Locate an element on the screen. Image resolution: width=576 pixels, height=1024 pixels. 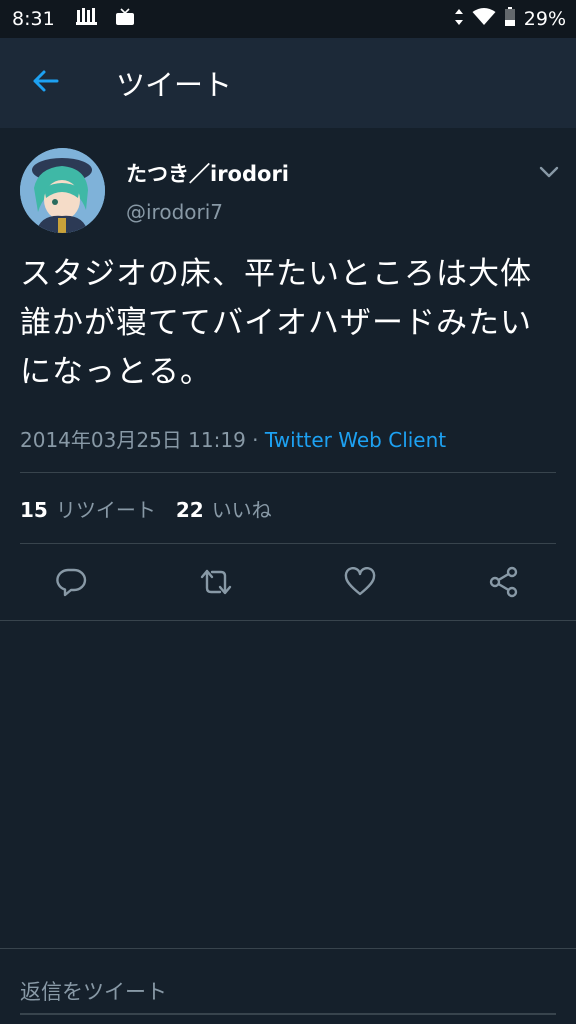
like-count: 22 is located at coordinates (189, 510).